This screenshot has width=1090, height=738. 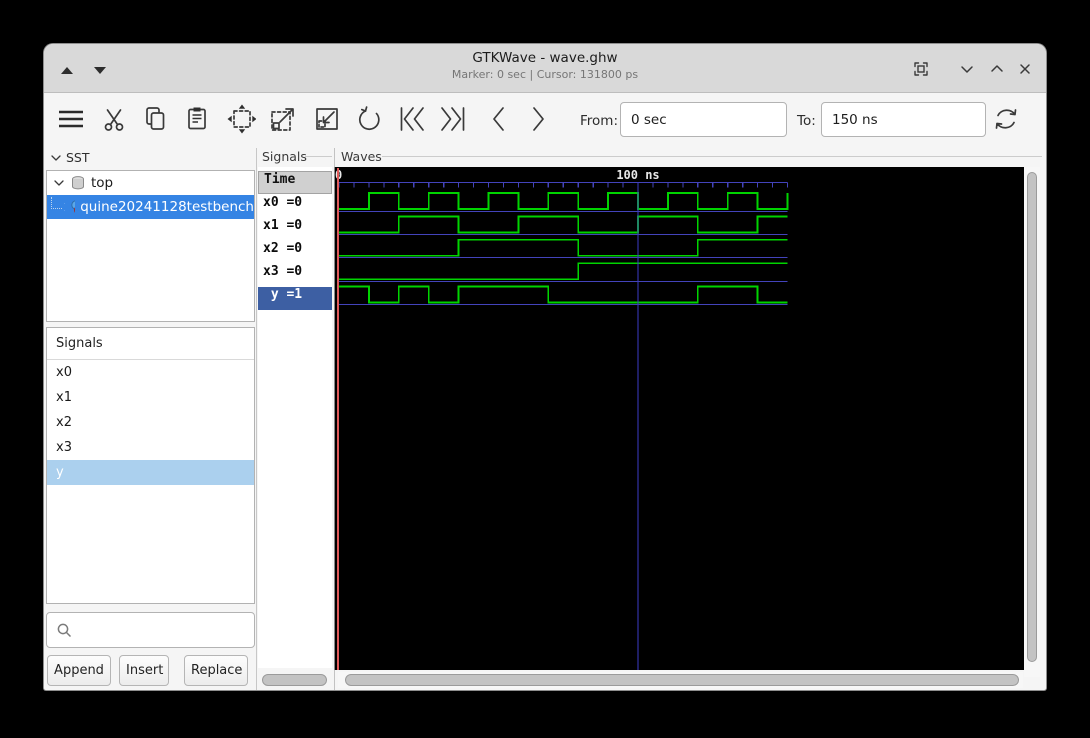 I want to click on signal-name-row: x0 =0, so click(x=295, y=206).